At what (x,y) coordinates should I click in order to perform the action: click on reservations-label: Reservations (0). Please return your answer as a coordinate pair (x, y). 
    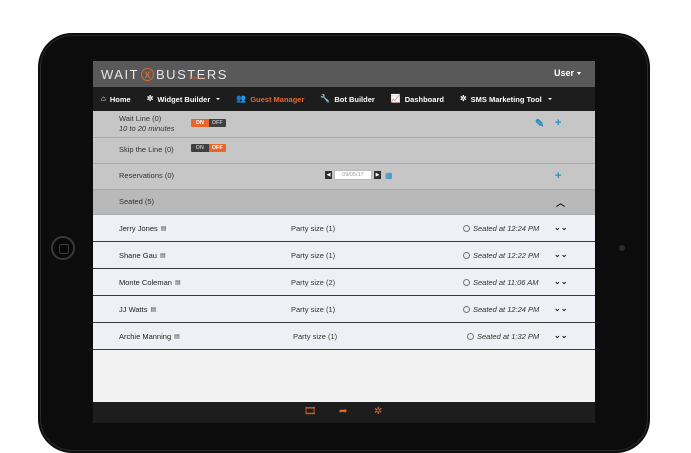
    Looking at the image, I should click on (147, 175).